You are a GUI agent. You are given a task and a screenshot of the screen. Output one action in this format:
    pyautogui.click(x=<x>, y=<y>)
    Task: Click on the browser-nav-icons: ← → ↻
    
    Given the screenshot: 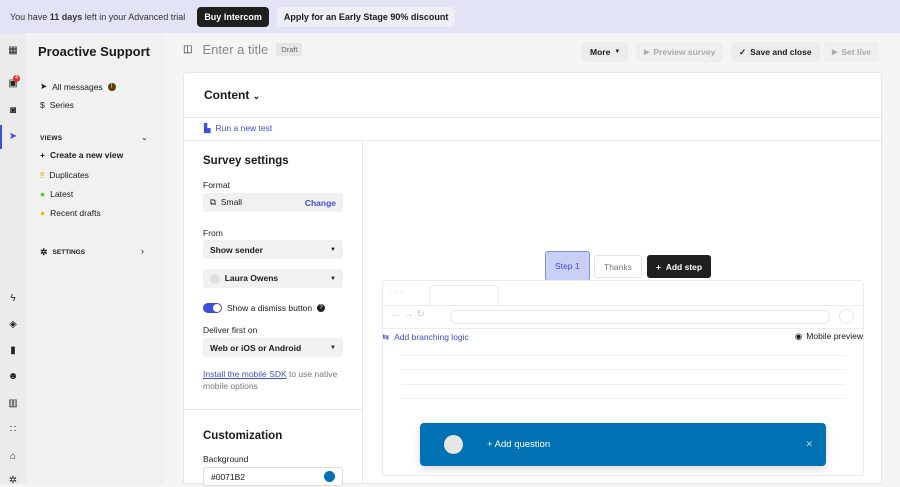 What is the action you would take?
    pyautogui.click(x=408, y=314)
    